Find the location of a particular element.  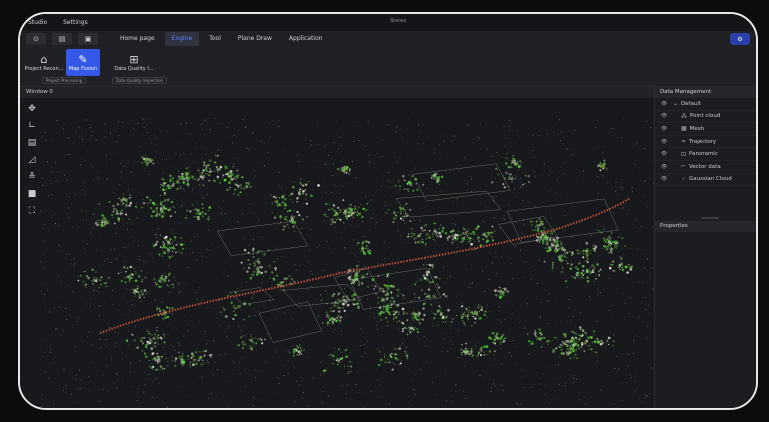

menu-settings: Settings is located at coordinates (75, 22).